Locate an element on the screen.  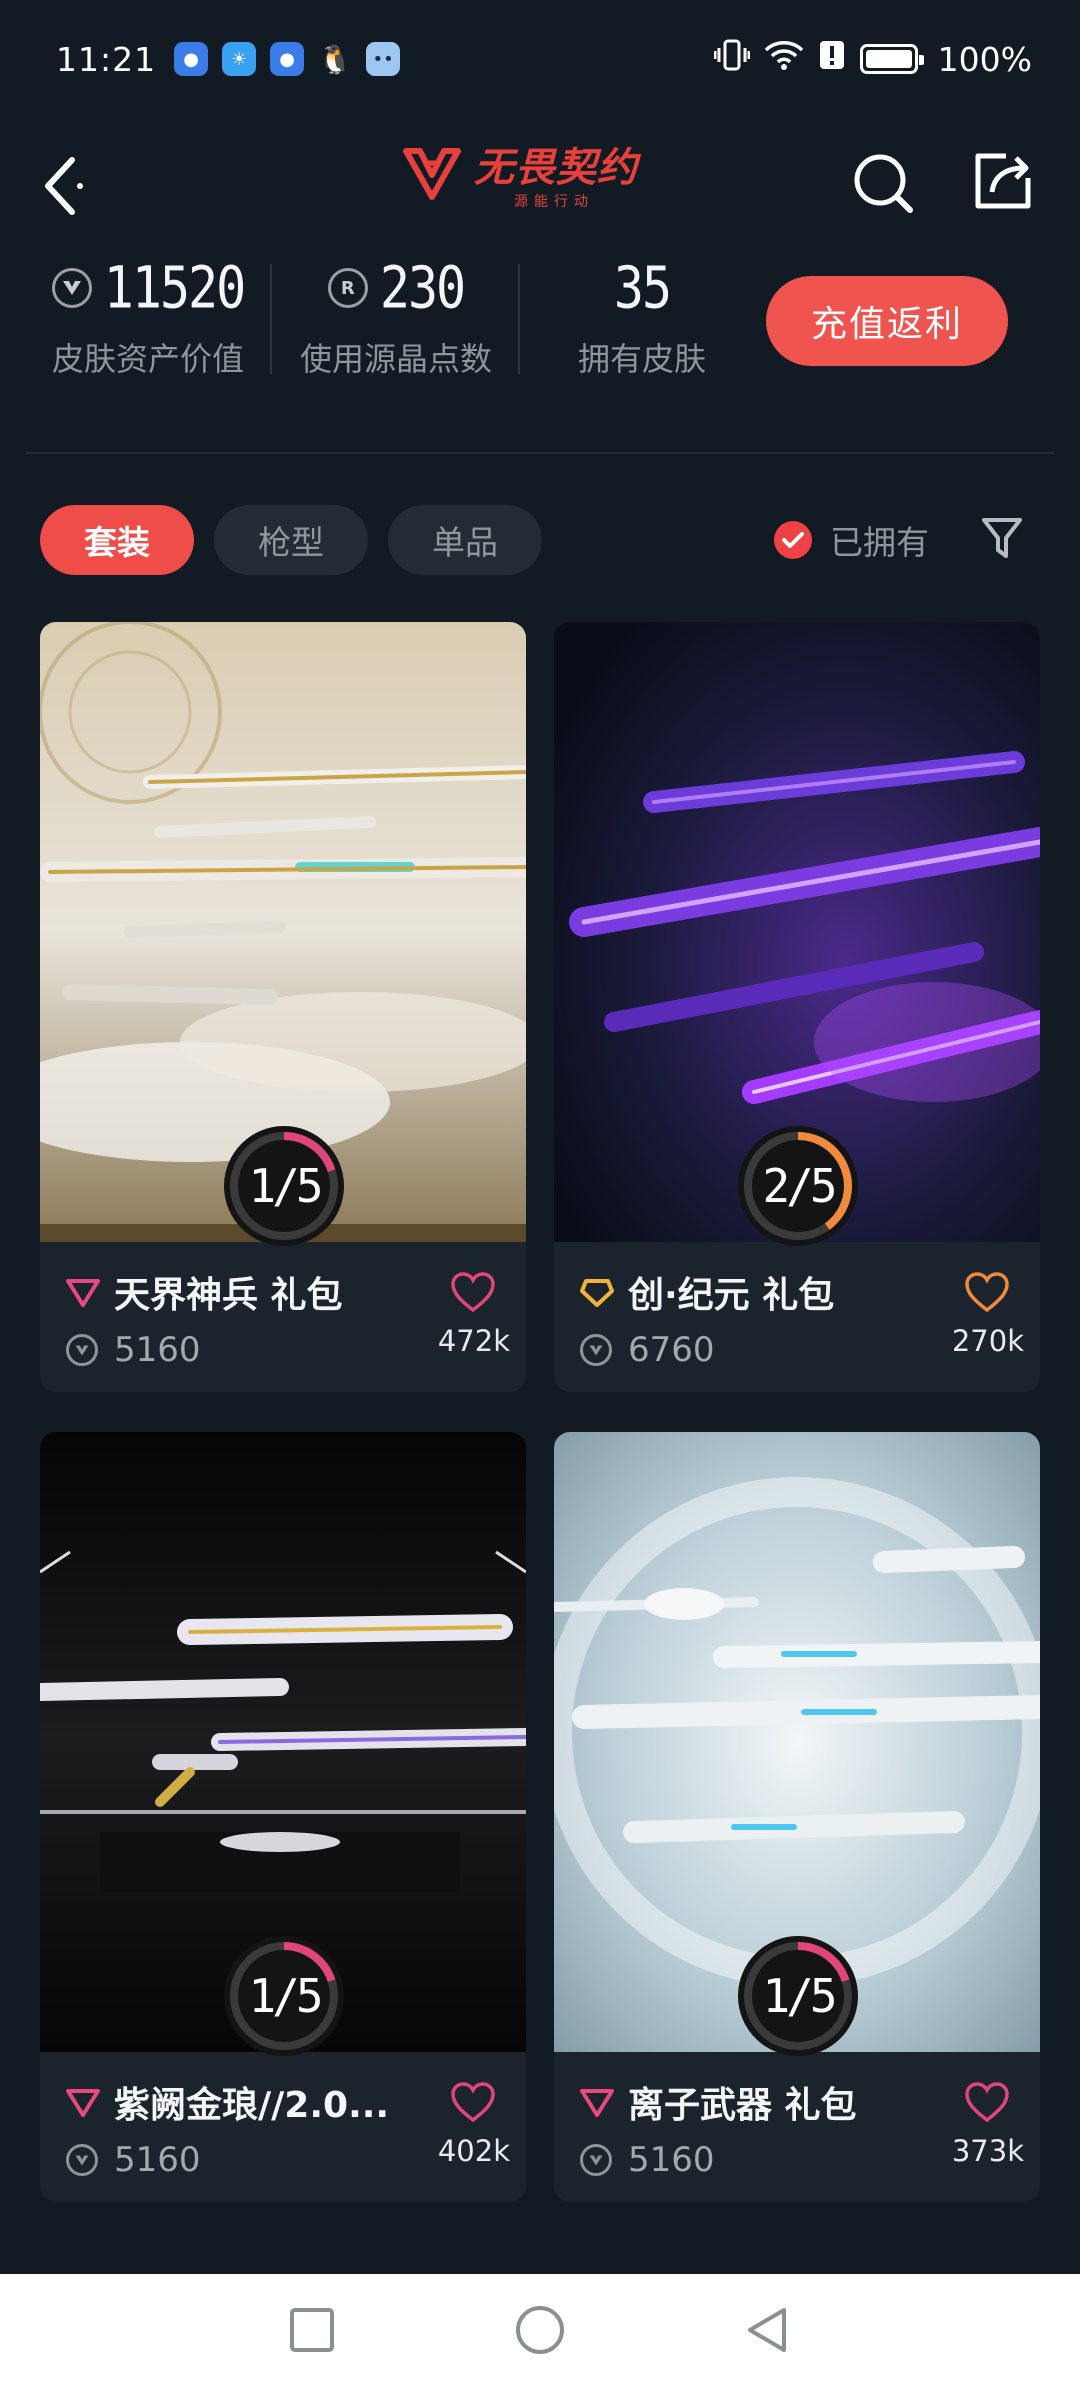
collection-progress: 2/5 is located at coordinates (798, 1186).